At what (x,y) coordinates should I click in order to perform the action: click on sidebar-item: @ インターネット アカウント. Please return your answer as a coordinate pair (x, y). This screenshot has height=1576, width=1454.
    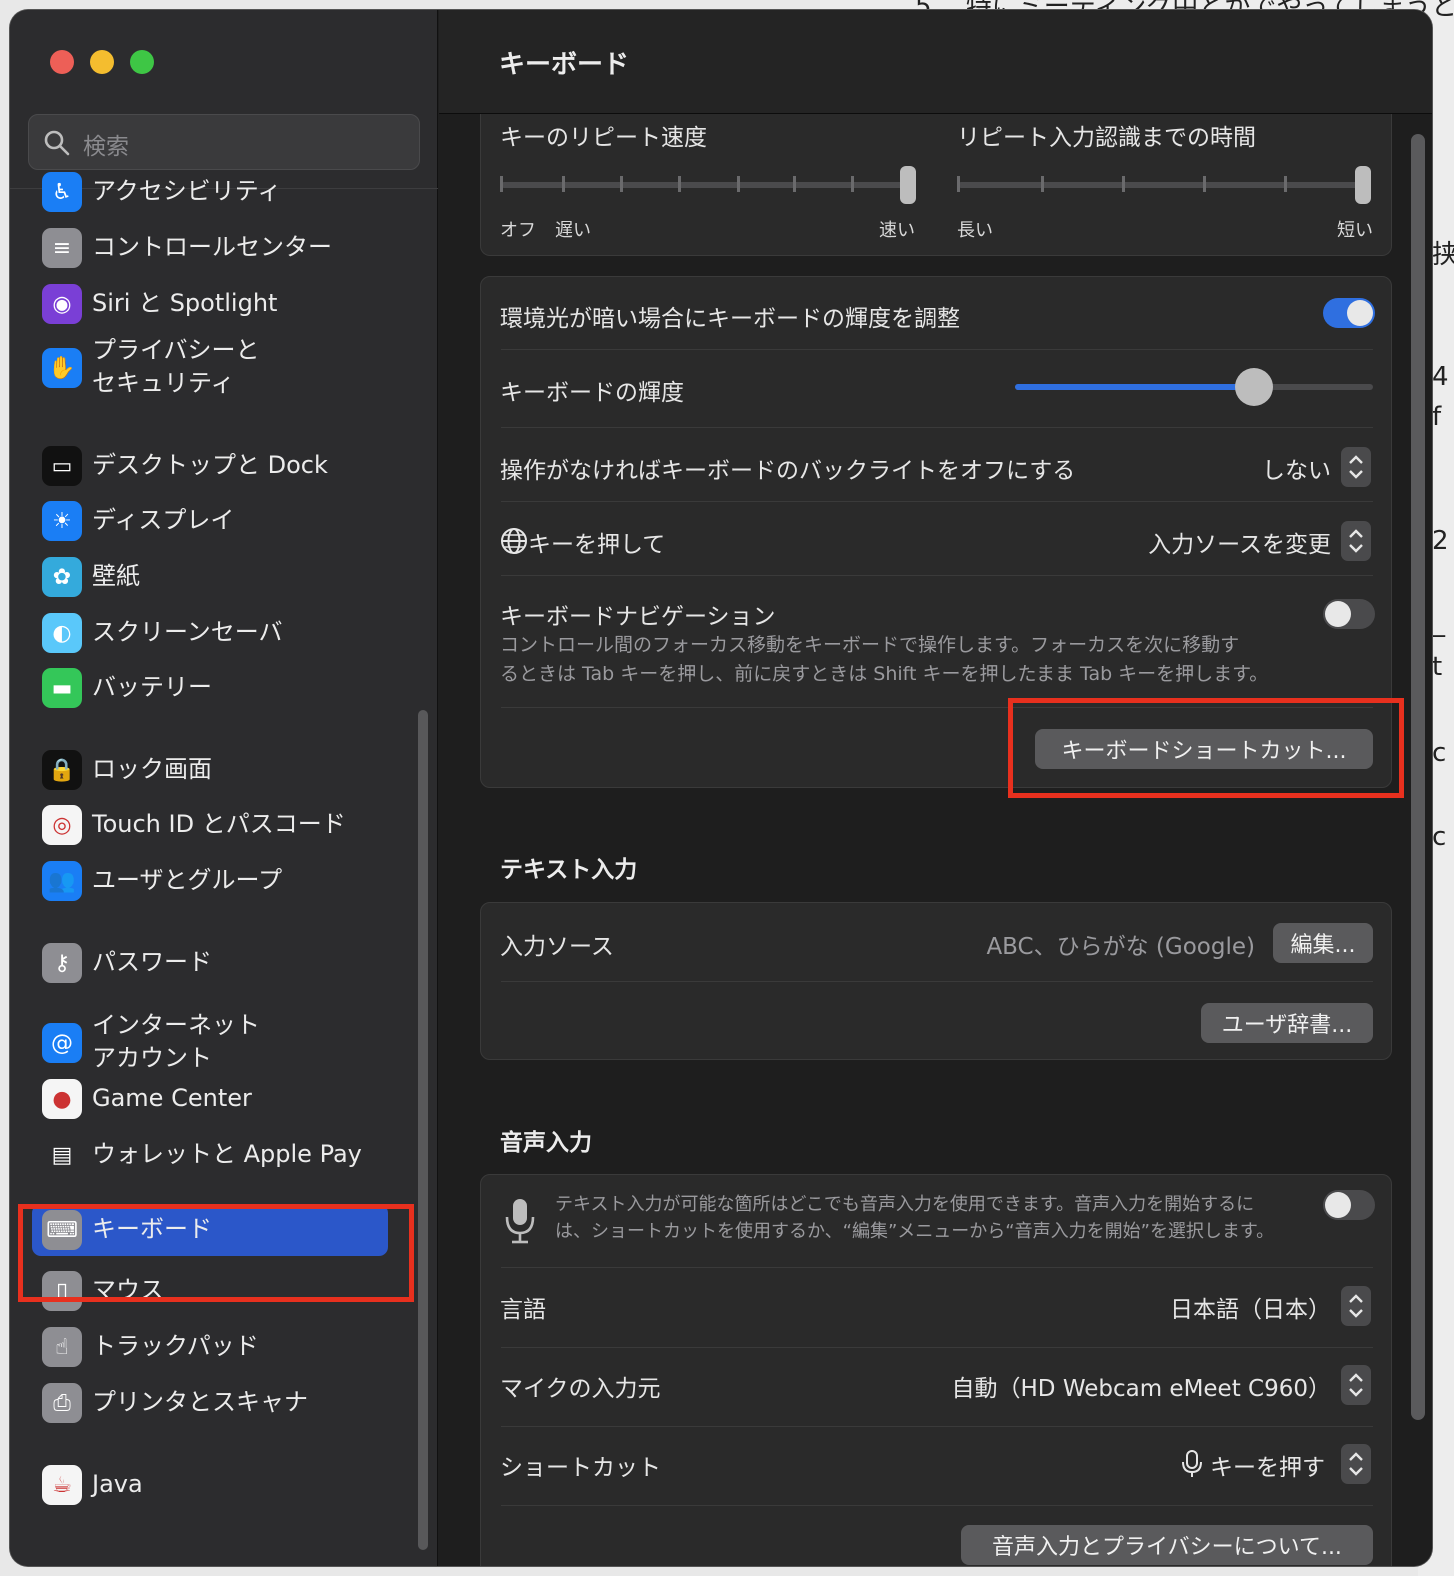
    Looking at the image, I should click on (210, 1043).